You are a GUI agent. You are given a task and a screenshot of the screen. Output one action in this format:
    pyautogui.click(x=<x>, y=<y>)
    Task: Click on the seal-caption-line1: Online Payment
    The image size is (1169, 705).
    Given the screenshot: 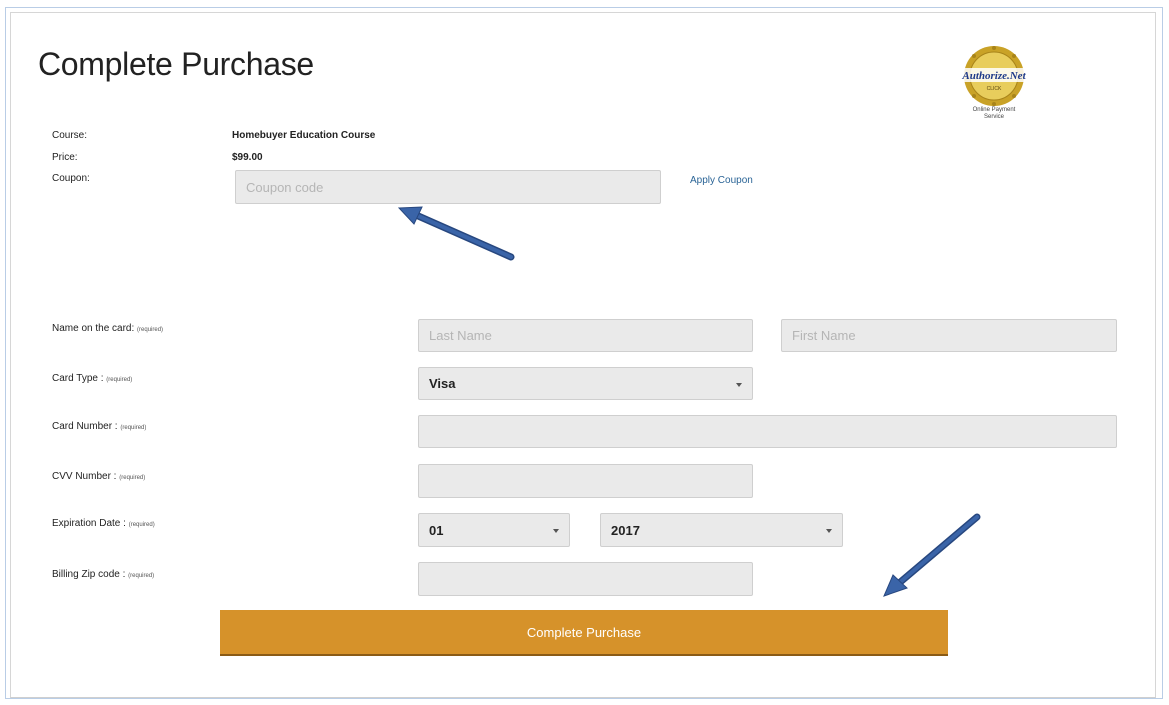 What is the action you would take?
    pyautogui.click(x=994, y=110)
    